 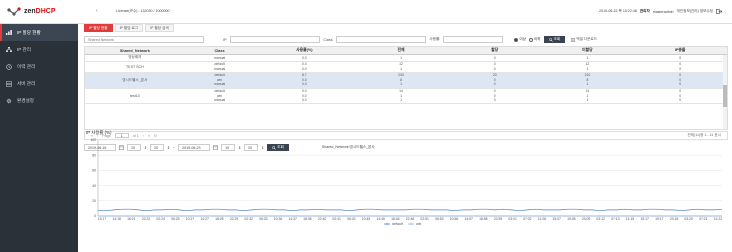 I want to click on x-tick-label: 03:12, so click(x=600, y=219).